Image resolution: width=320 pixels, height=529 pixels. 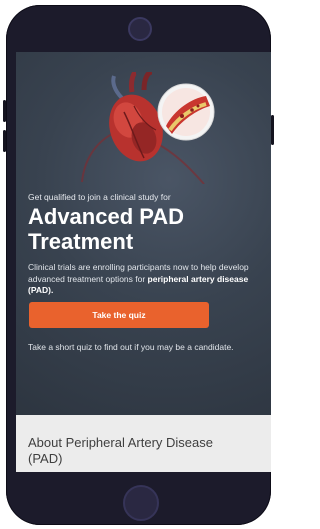 I want to click on volume-up-button, so click(x=4, y=111).